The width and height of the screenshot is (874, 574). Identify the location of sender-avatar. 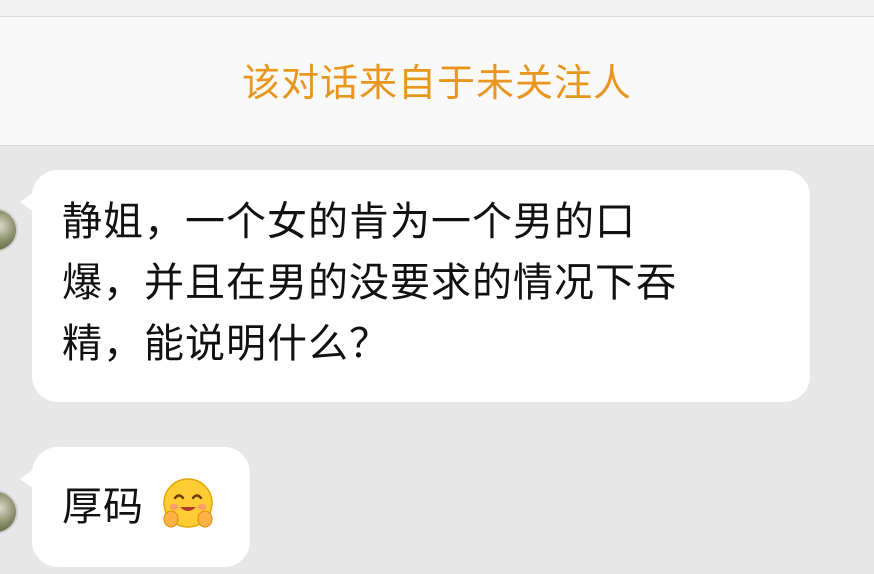
(9, 230).